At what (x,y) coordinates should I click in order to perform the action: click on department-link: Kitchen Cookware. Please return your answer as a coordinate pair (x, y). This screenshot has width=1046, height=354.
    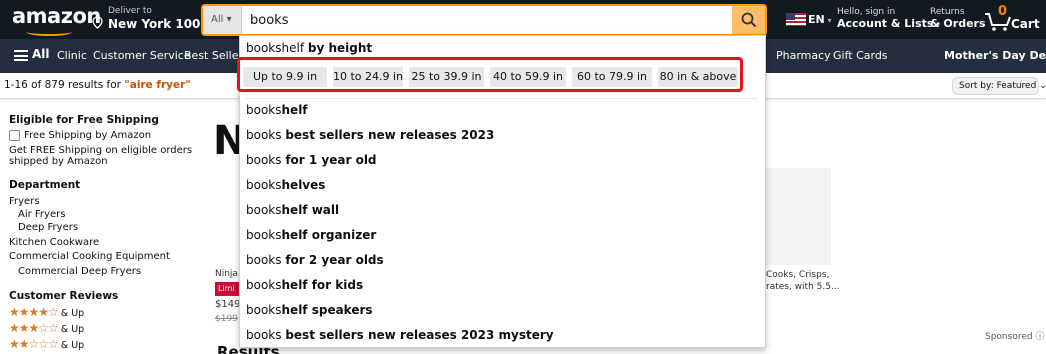
    Looking at the image, I should click on (54, 242).